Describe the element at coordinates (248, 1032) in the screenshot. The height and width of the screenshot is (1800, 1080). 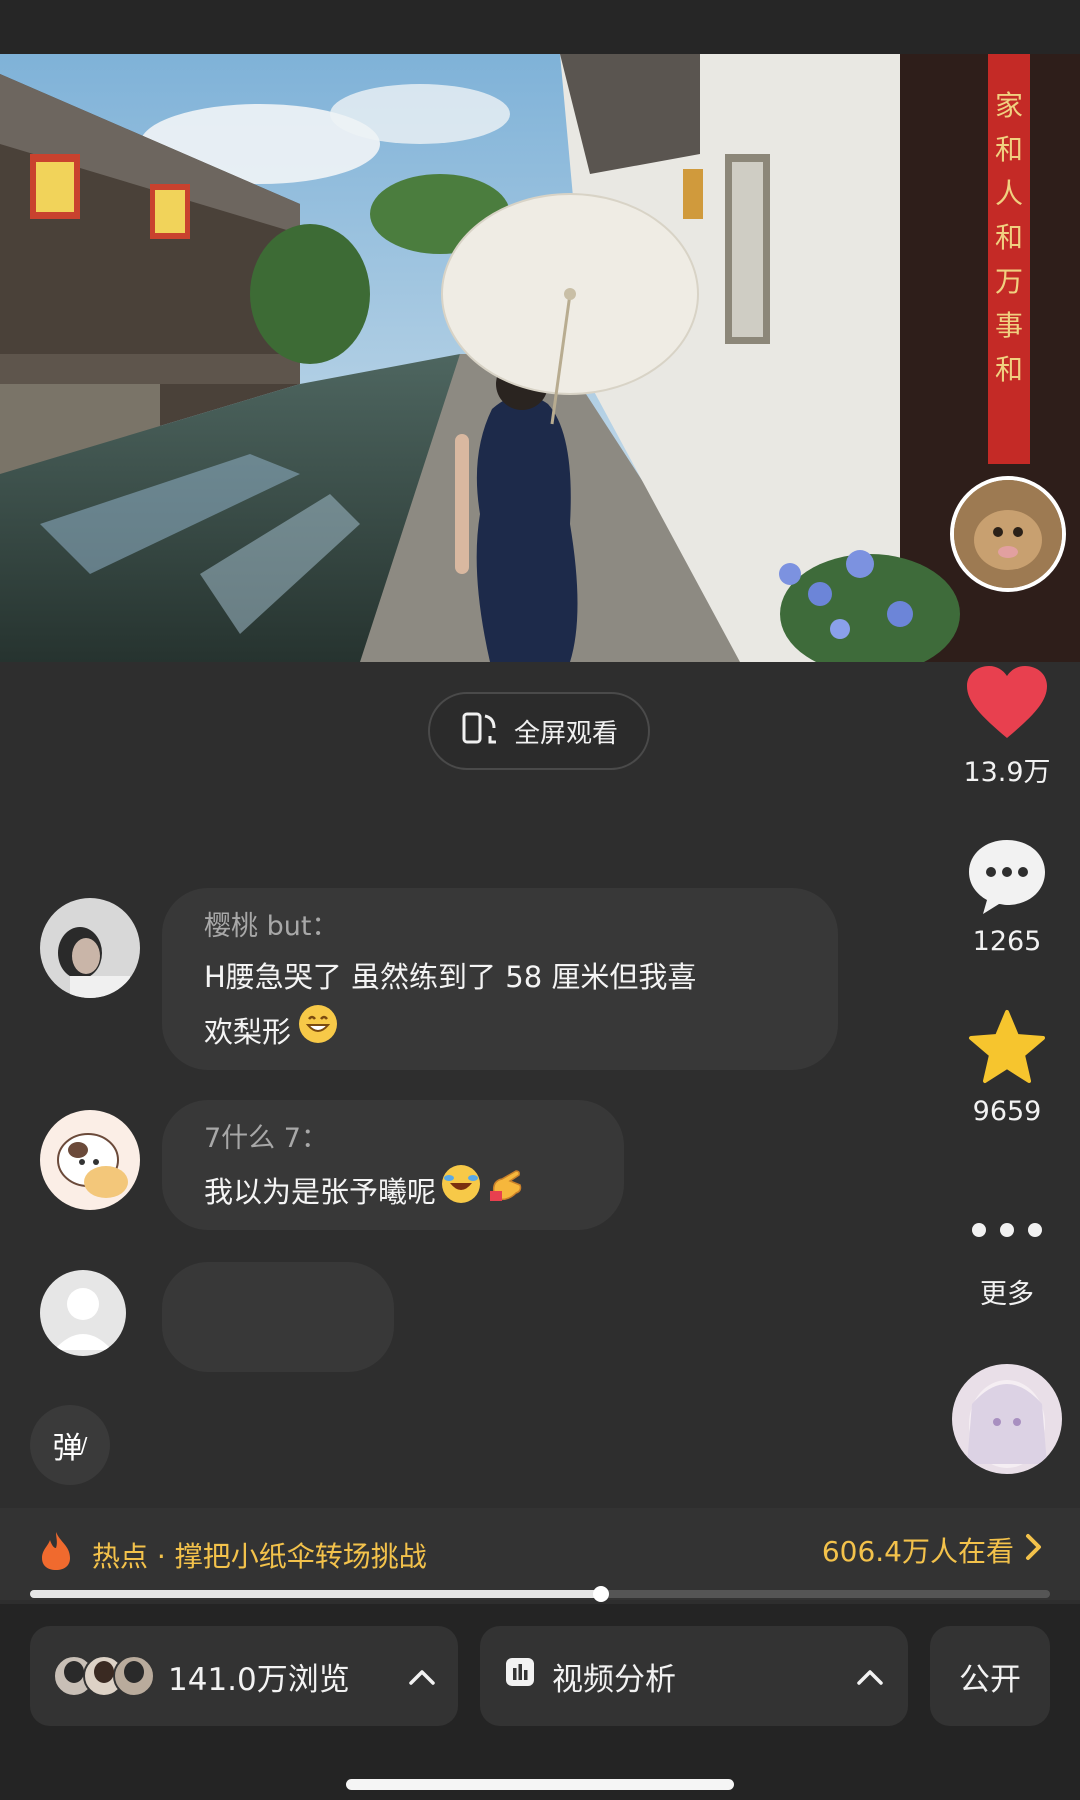
I see `comment-text-line: 欢梨形` at that location.